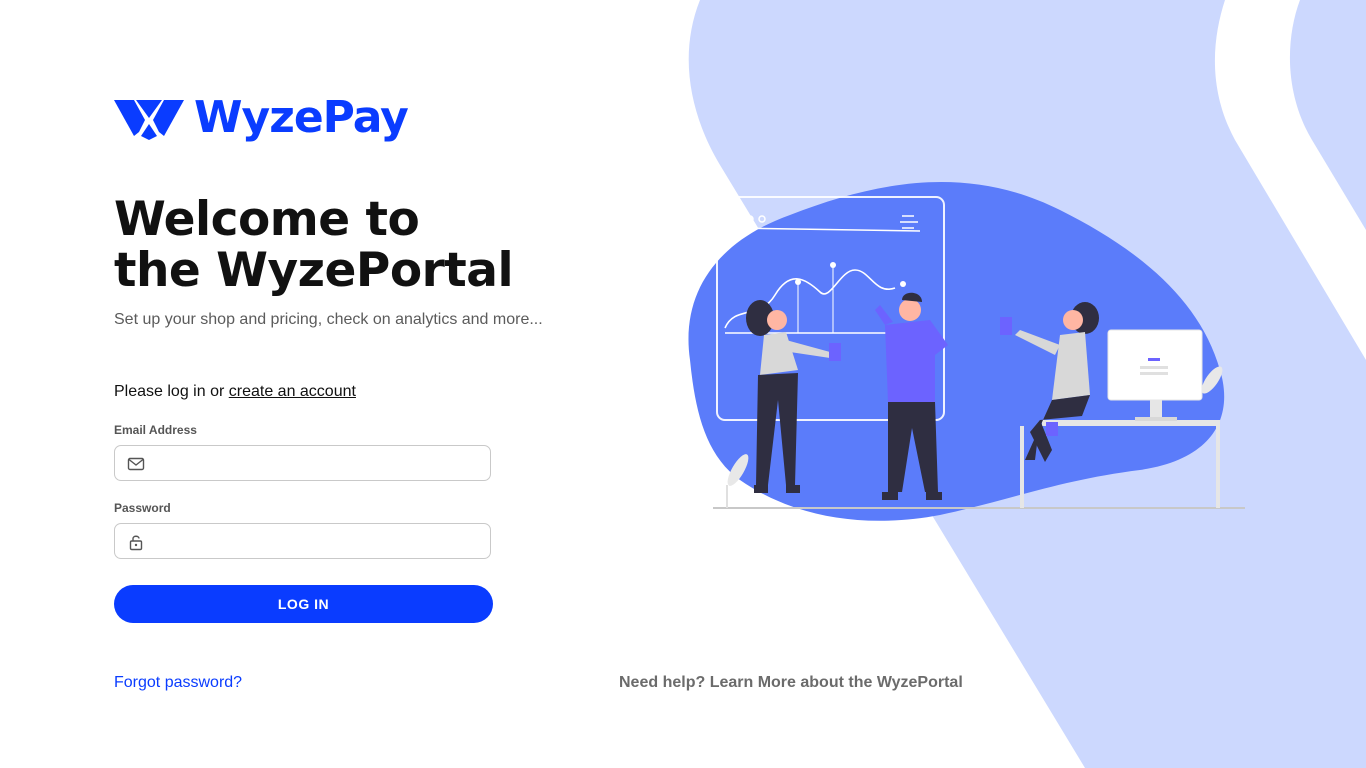 The image size is (1366, 768). What do you see at coordinates (319, 542) in the screenshot?
I see `password-input` at bounding box center [319, 542].